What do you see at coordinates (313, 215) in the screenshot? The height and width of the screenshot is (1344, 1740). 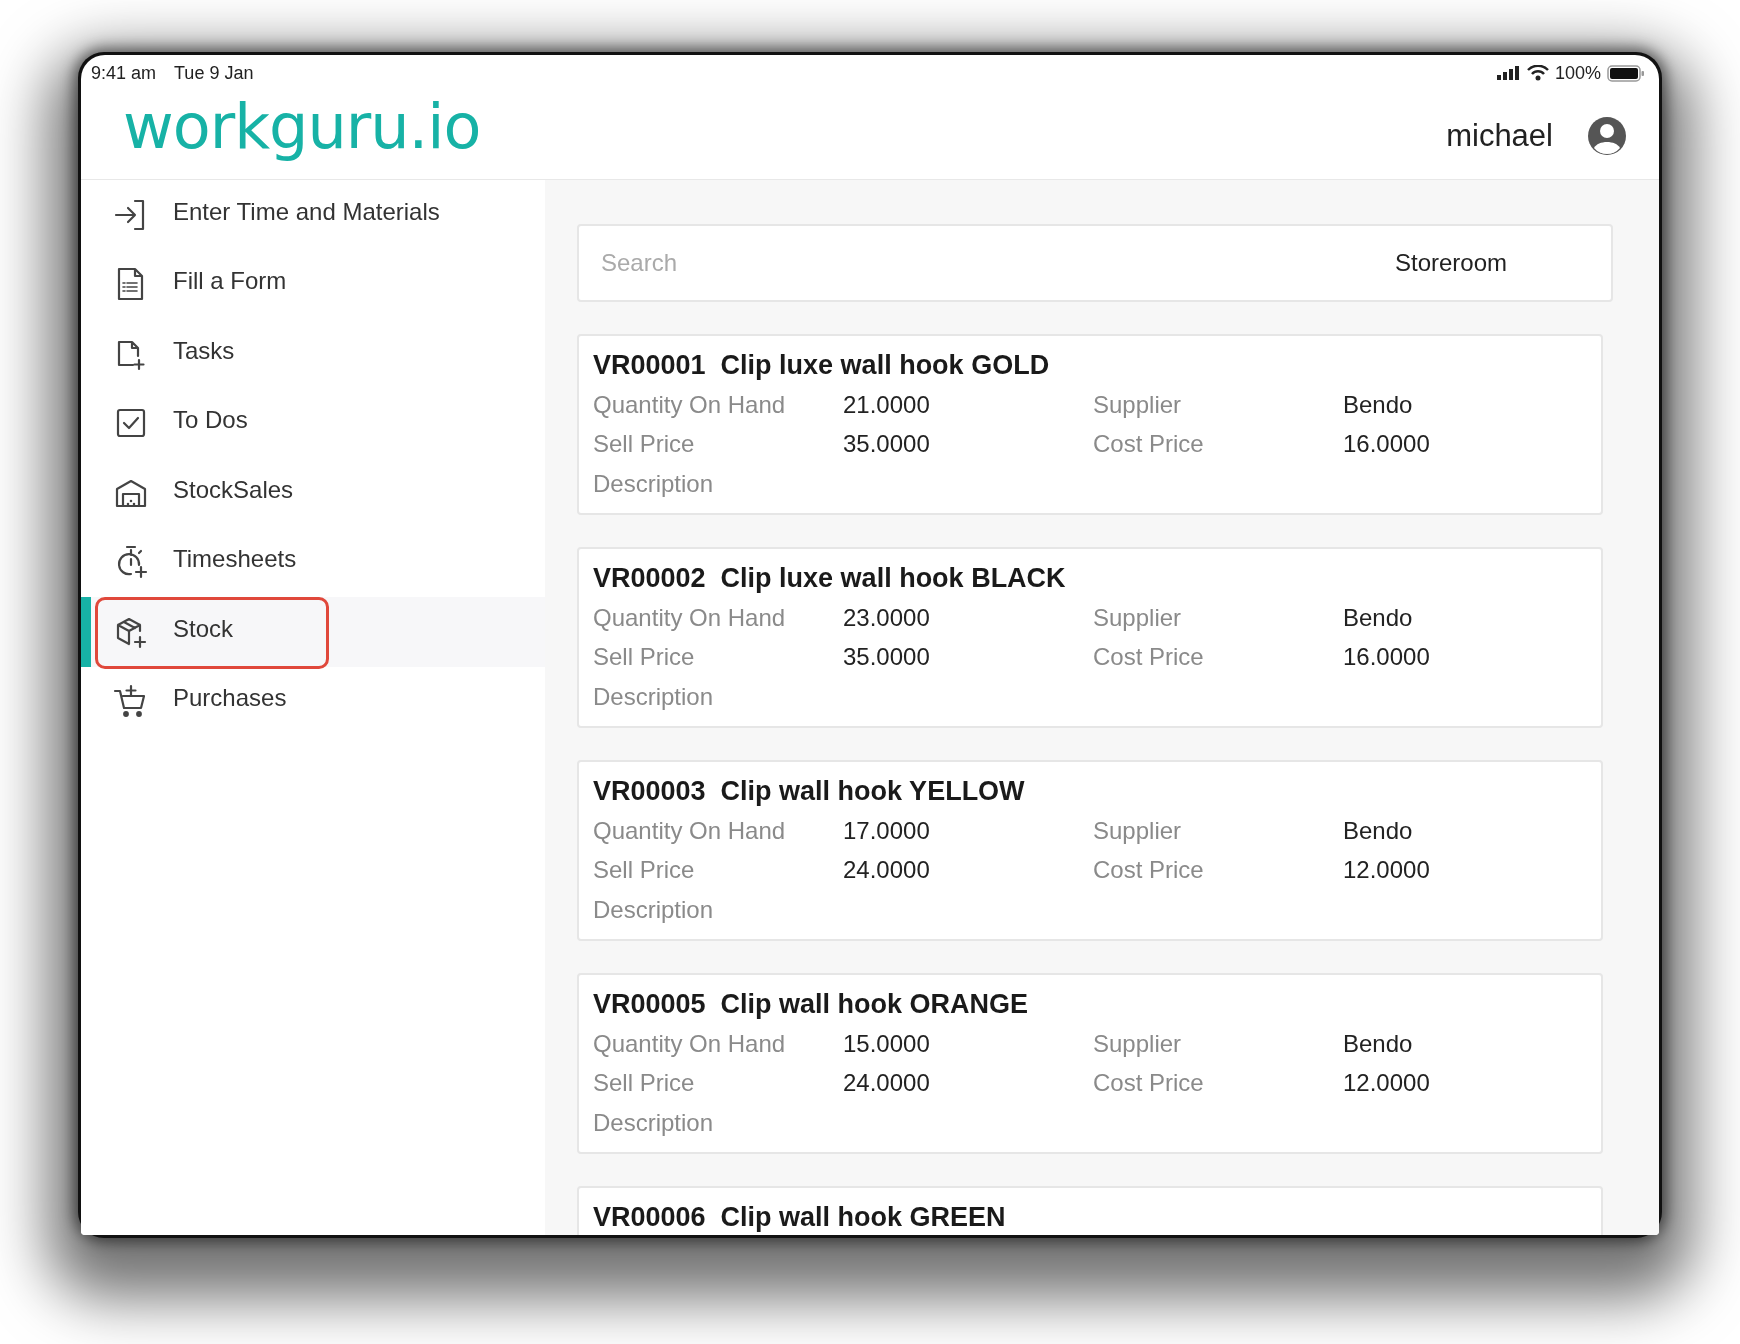 I see `sidebar-item: Enter Time and Materials` at bounding box center [313, 215].